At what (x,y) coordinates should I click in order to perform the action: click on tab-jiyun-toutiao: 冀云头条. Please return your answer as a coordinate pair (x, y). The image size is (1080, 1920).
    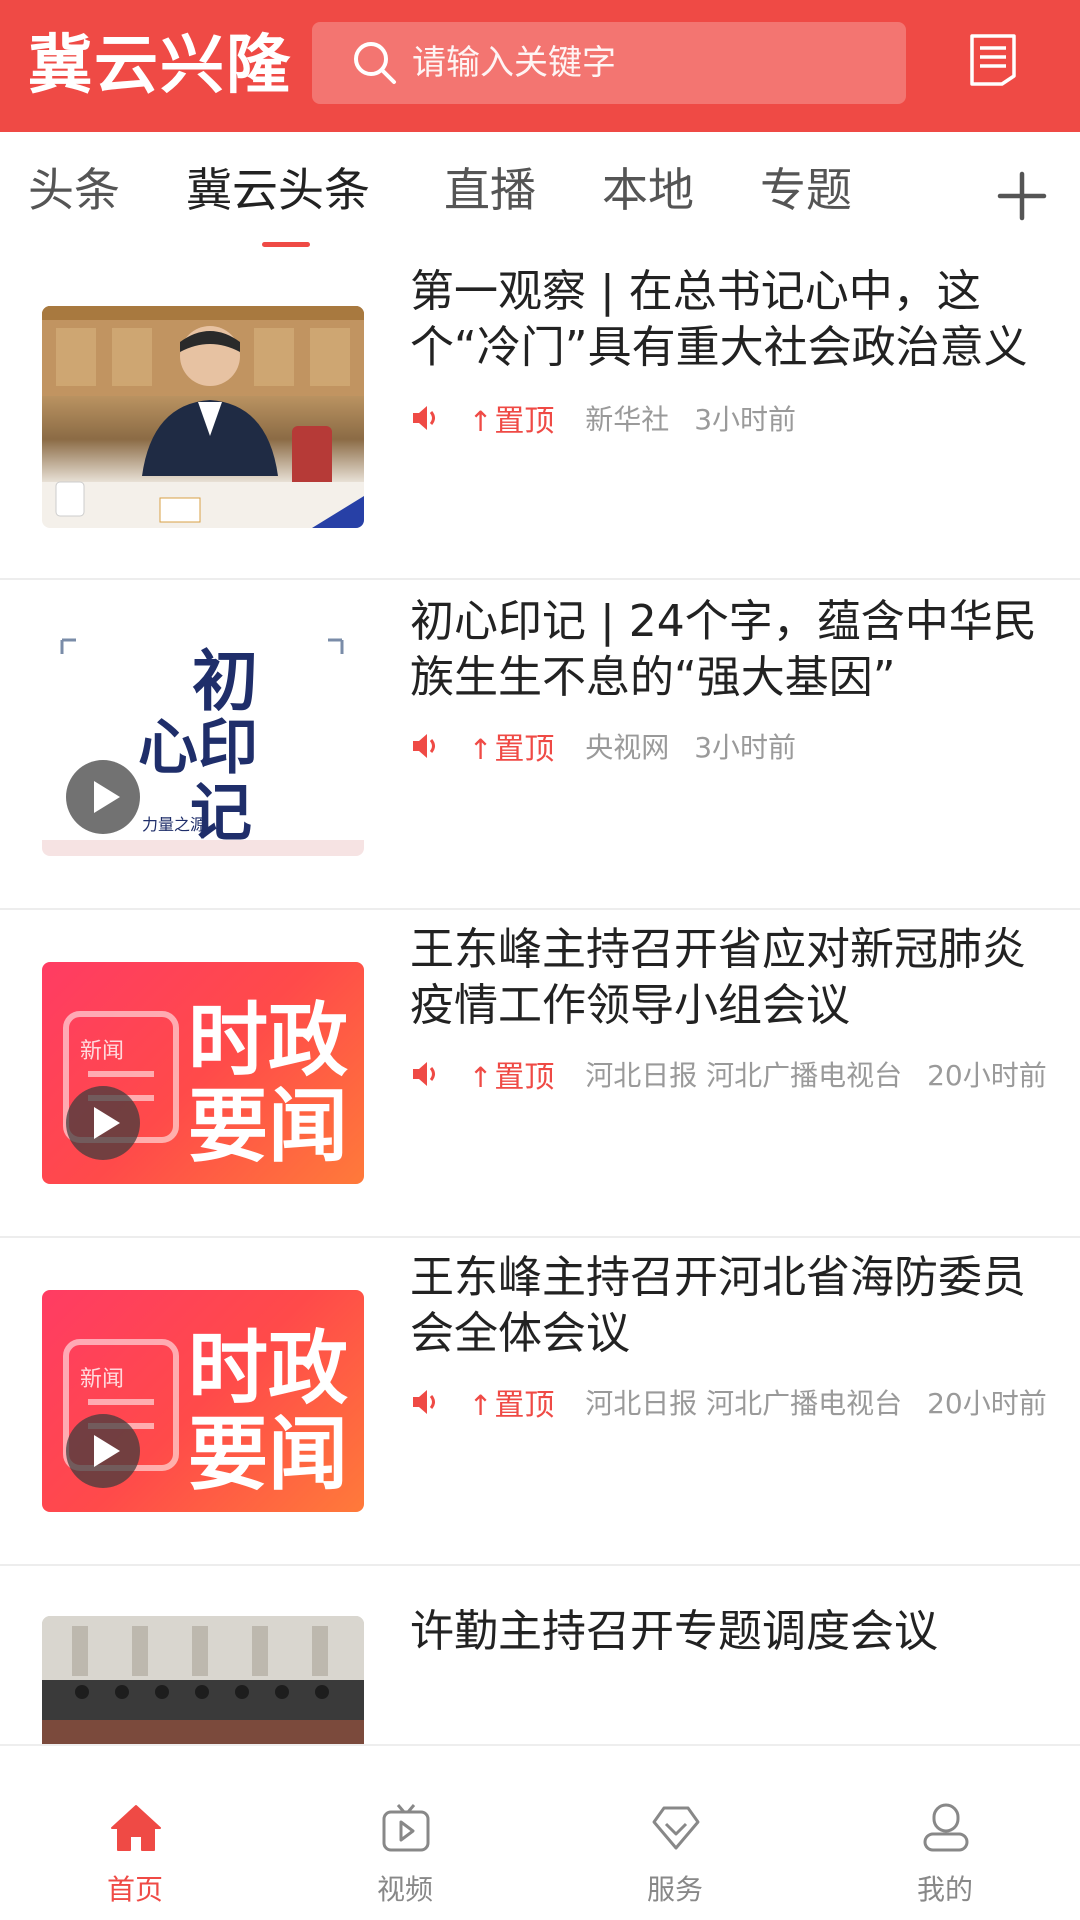
    Looking at the image, I should click on (278, 190).